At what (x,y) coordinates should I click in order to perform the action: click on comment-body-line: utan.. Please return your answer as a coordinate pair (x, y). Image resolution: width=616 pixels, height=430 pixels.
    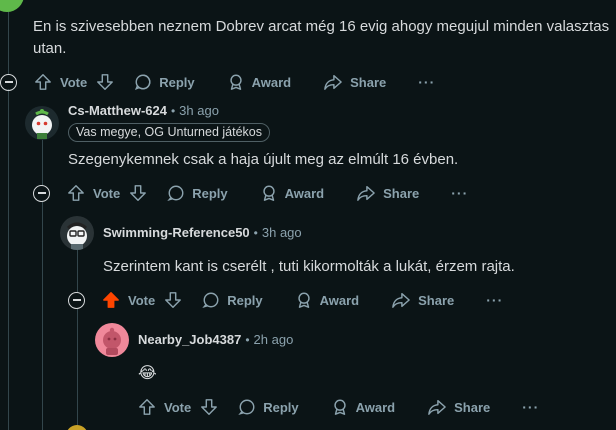
    Looking at the image, I should click on (50, 48).